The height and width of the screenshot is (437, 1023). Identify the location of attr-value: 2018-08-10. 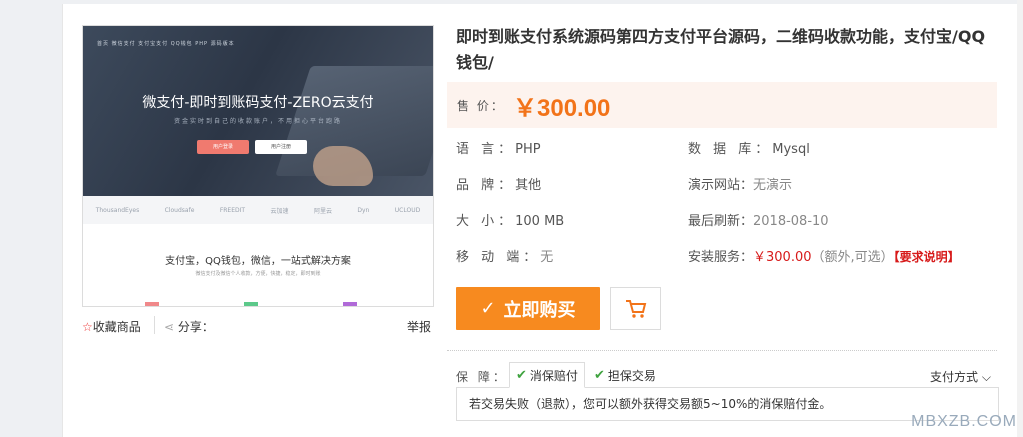
(791, 221).